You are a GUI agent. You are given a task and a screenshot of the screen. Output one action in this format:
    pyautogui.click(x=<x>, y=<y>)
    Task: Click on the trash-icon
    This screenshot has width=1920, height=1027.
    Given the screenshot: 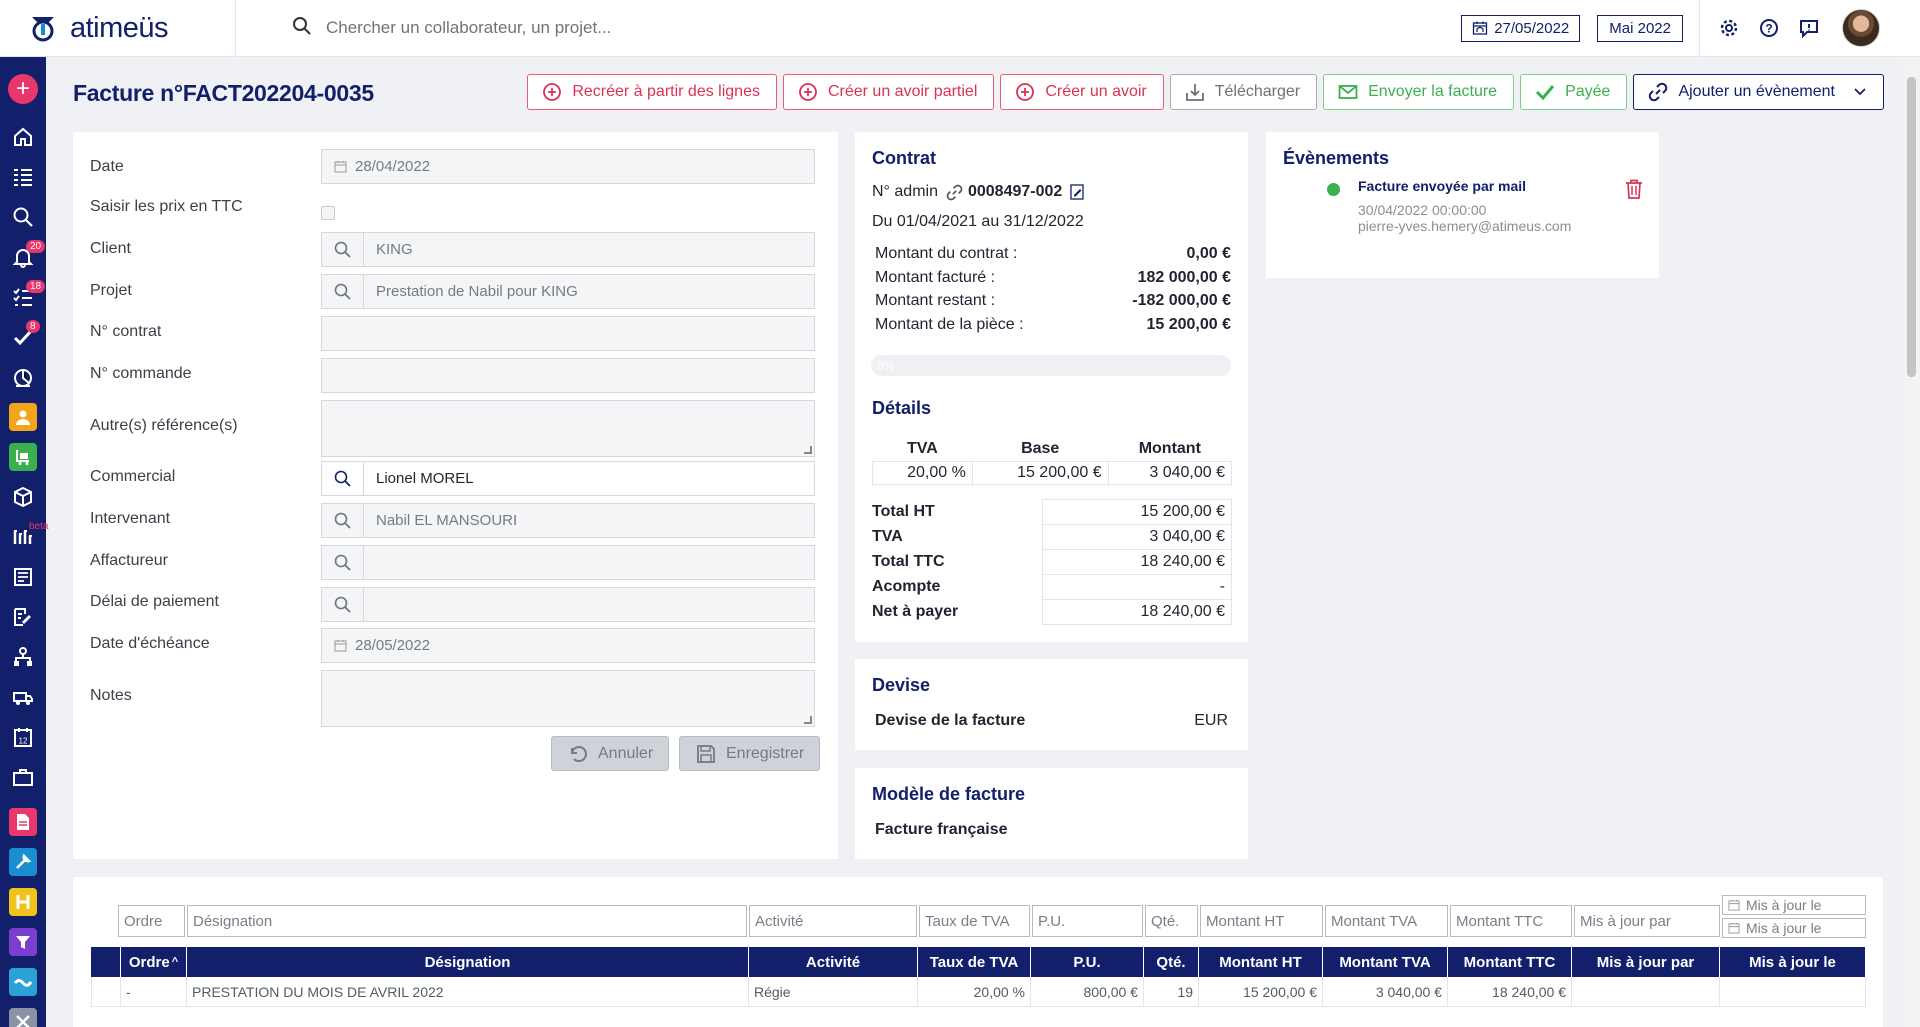 What is the action you would take?
    pyautogui.click(x=1634, y=189)
    